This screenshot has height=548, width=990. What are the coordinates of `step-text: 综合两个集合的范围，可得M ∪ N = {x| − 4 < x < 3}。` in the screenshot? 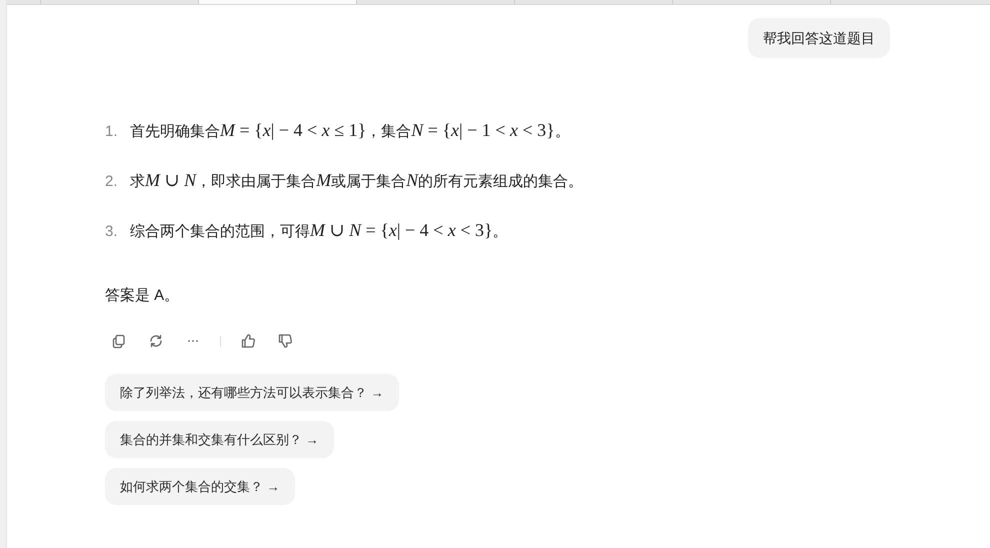 It's located at (319, 230).